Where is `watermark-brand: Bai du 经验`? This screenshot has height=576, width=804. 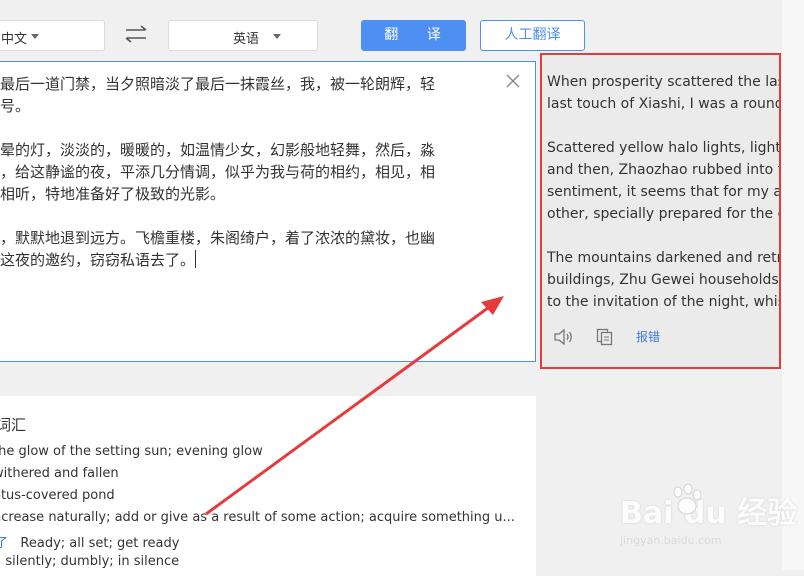 watermark-brand: Bai du 经验 is located at coordinates (709, 513).